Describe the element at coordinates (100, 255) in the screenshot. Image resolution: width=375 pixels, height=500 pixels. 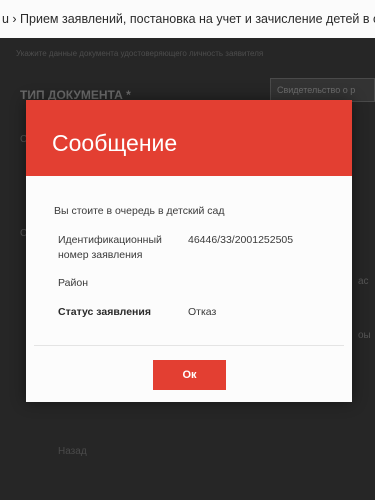
I see `application-id-label-line2: номер заявления` at that location.